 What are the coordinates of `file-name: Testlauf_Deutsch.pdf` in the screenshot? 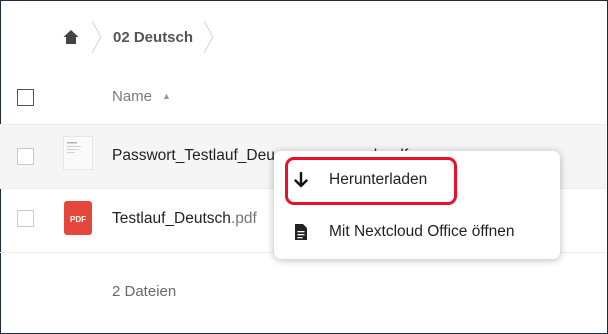 It's located at (184, 219).